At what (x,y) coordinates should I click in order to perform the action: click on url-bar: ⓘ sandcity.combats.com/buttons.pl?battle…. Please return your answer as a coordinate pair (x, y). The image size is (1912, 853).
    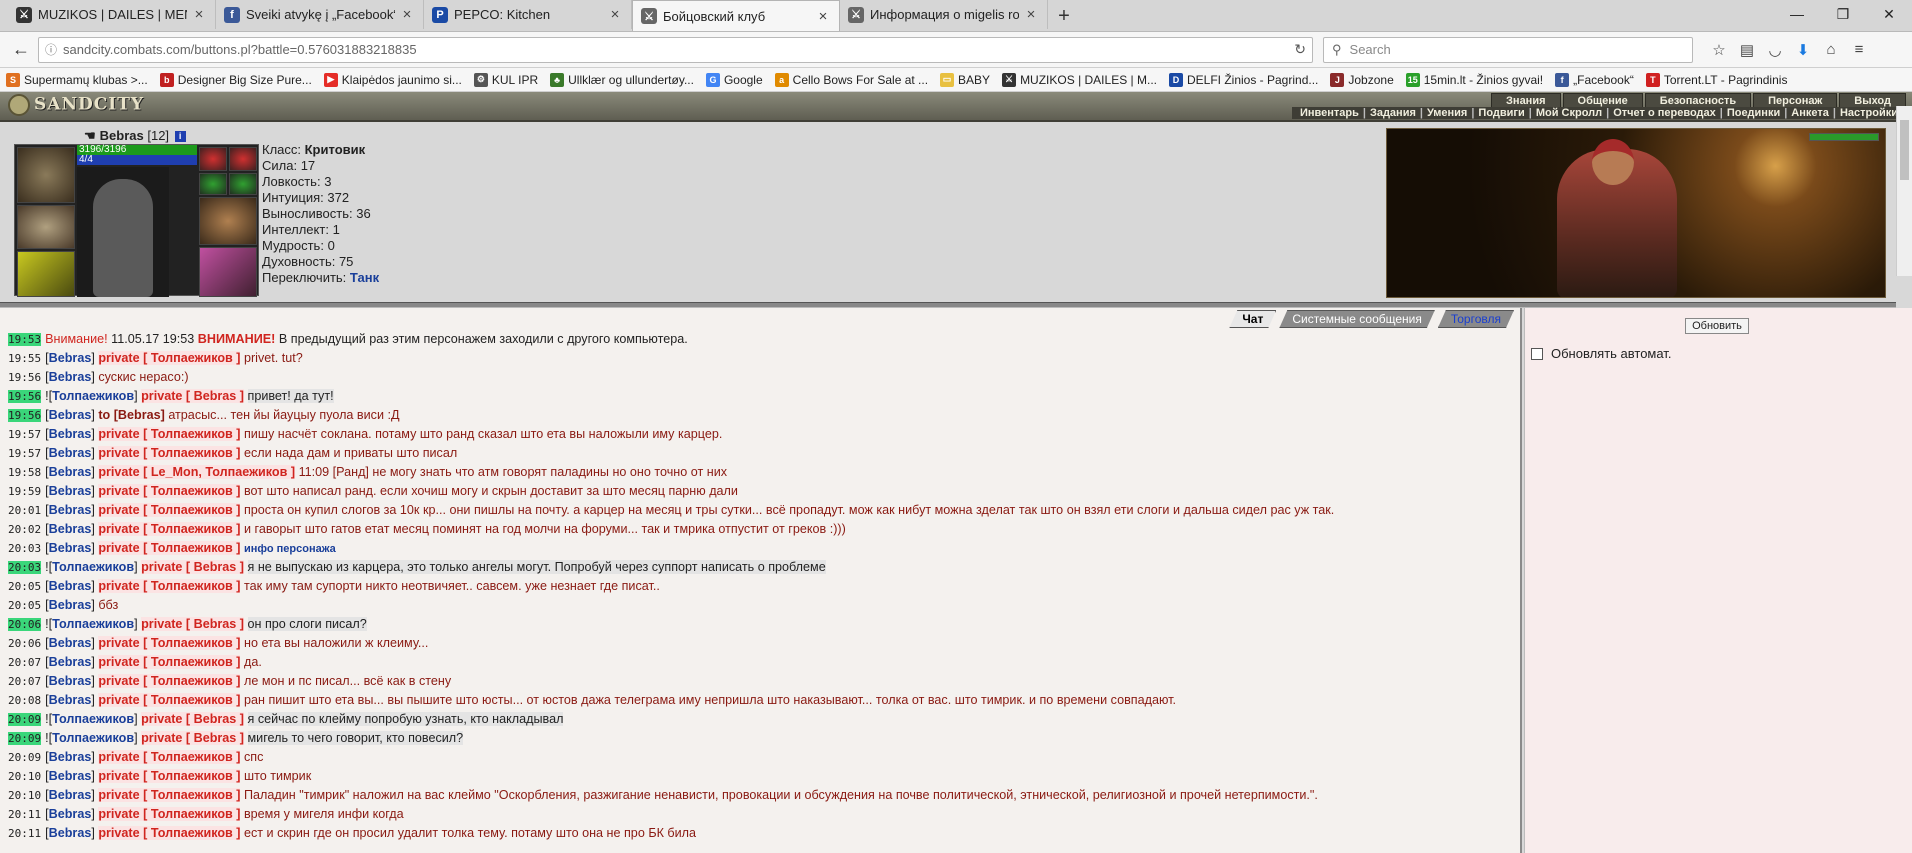
    Looking at the image, I should click on (675, 49).